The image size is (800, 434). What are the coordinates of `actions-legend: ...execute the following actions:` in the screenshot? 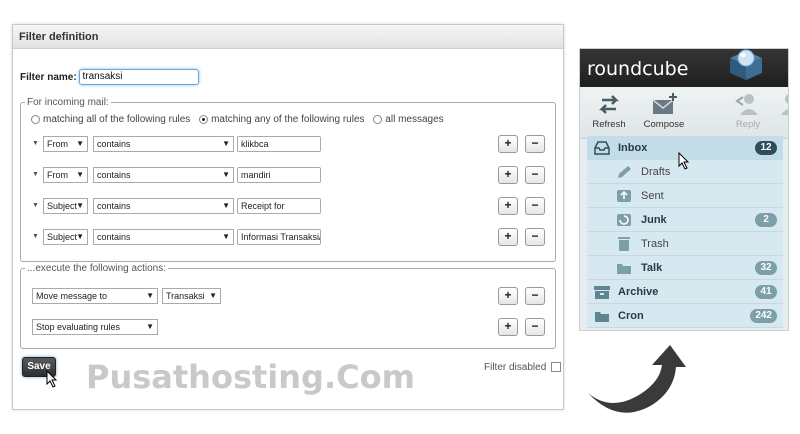 It's located at (96, 268).